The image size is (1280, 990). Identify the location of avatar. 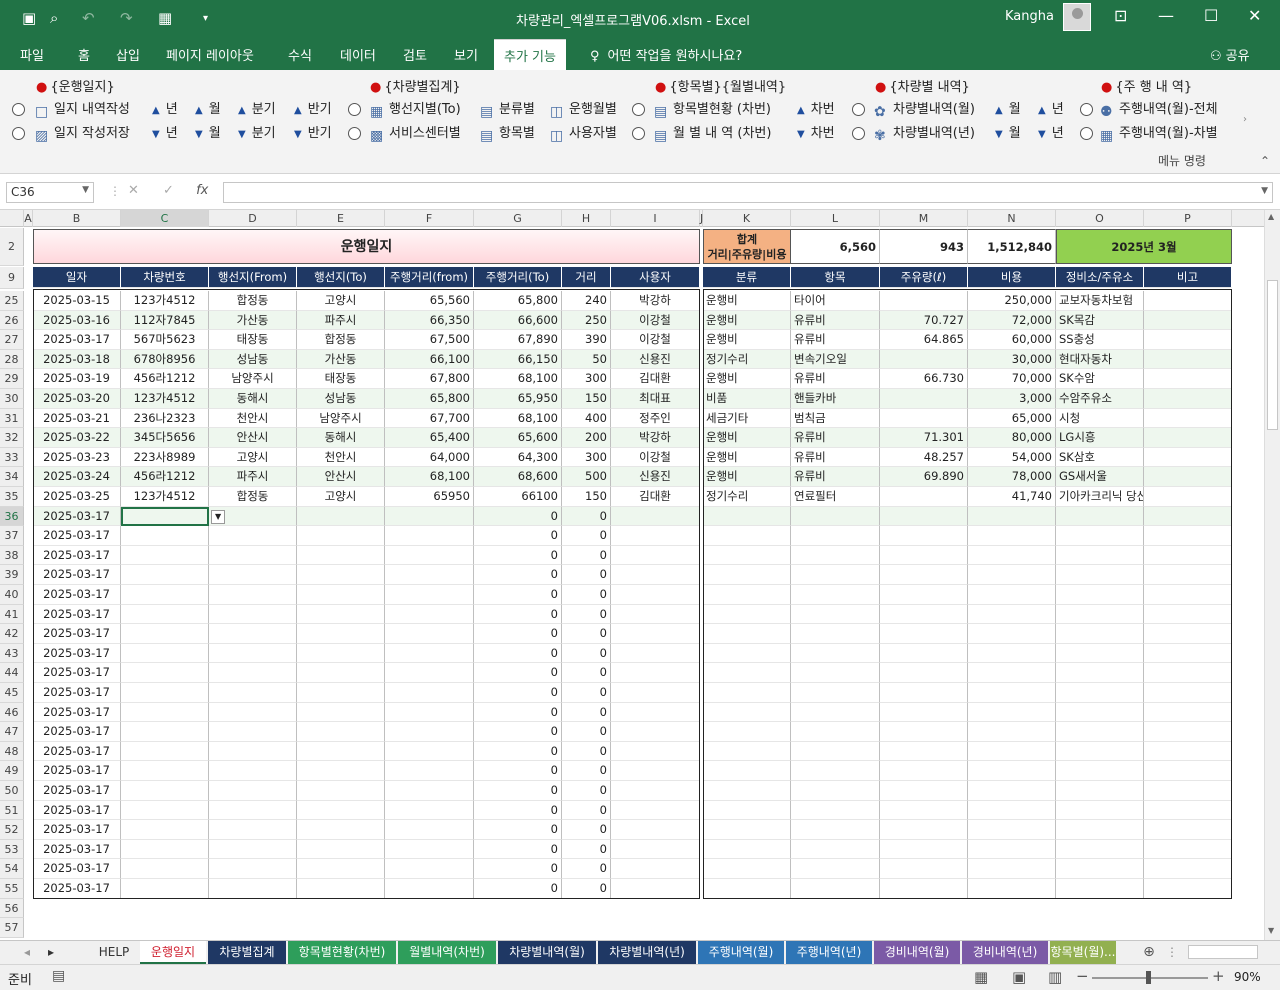
(1077, 17).